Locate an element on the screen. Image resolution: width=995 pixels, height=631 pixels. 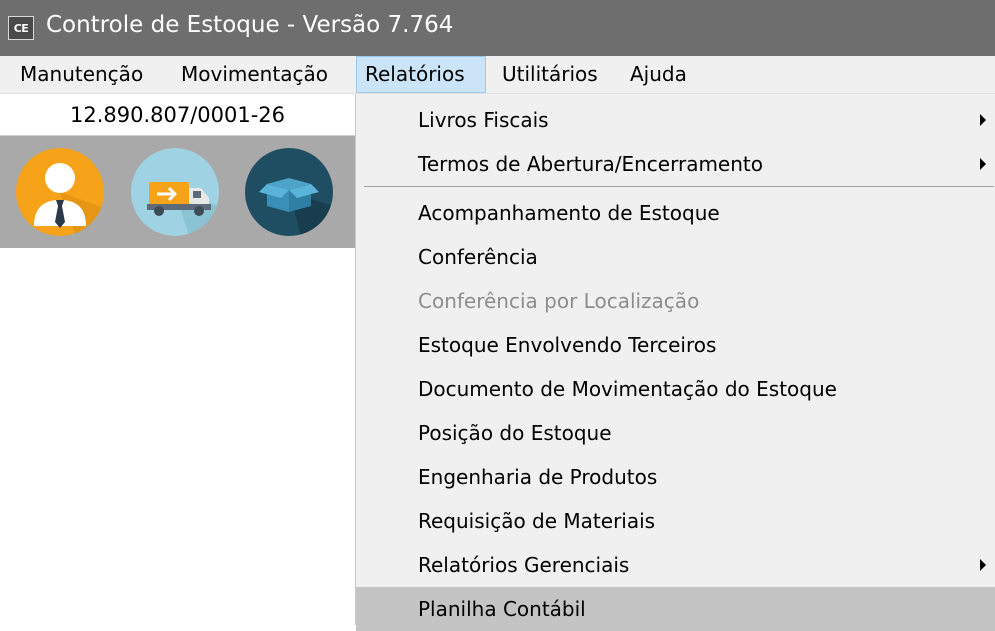
menu-item-conferencia: Conferência is located at coordinates (675, 257).